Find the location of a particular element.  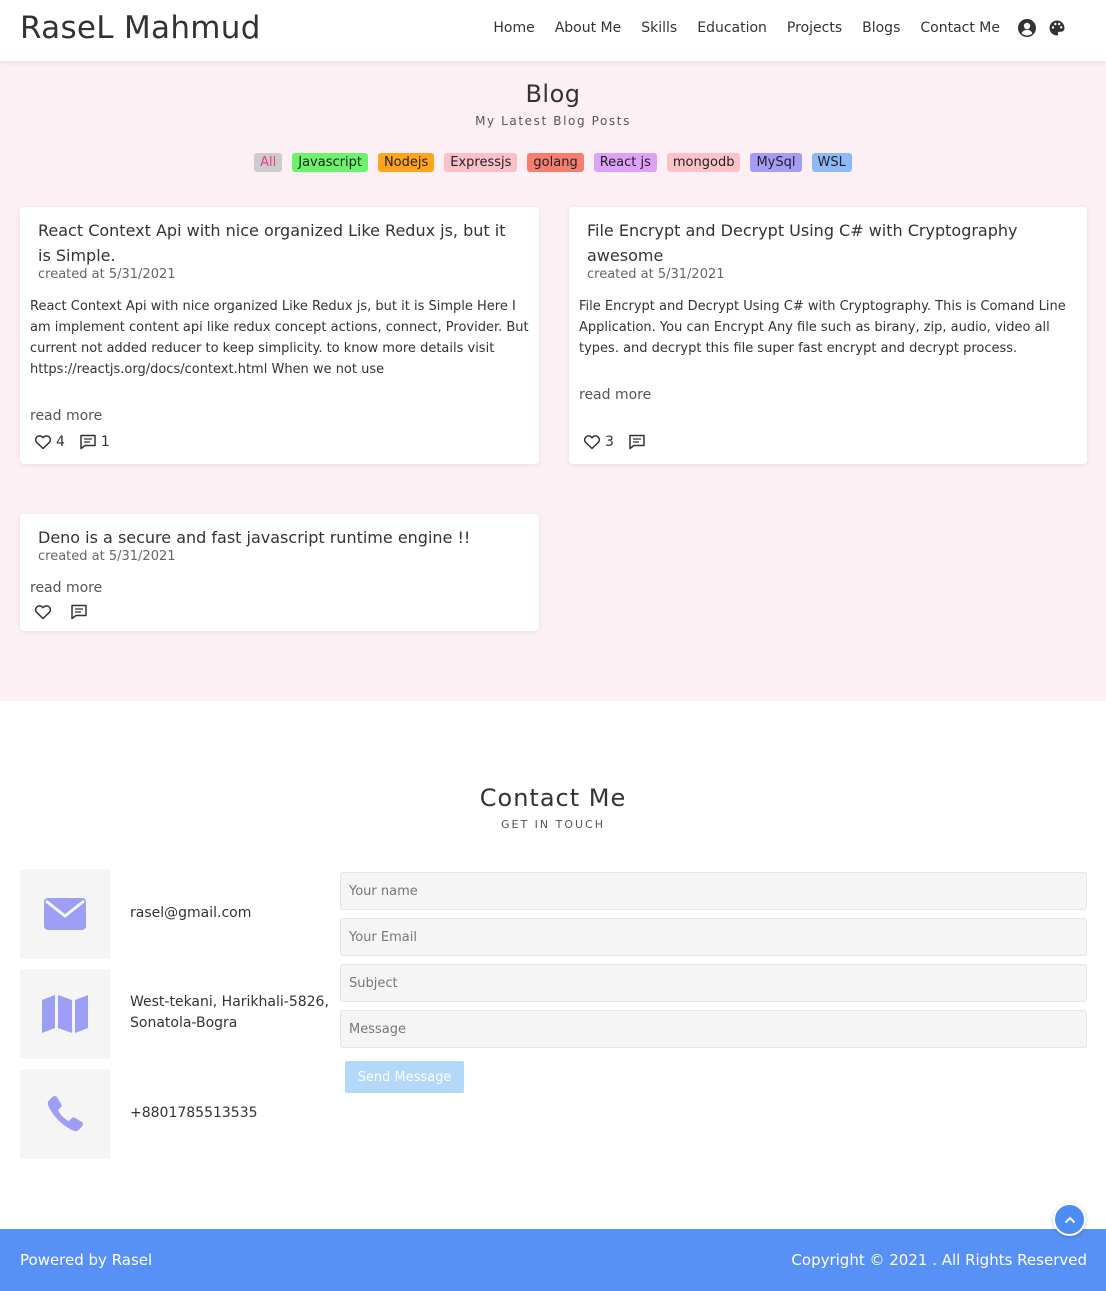

like-button is located at coordinates (45, 612).